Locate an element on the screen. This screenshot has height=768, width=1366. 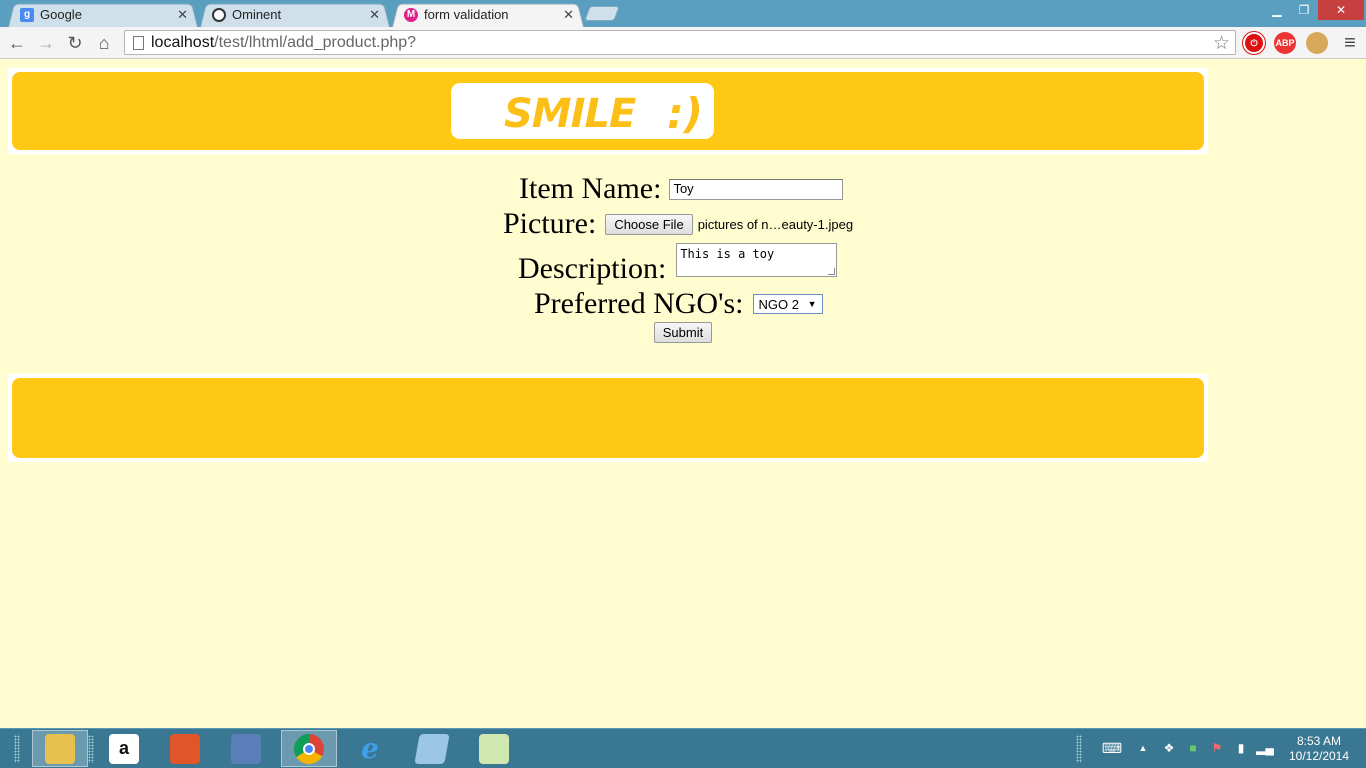
url-path: /test/lhtml/add_product.php? is located at coordinates (315, 42).